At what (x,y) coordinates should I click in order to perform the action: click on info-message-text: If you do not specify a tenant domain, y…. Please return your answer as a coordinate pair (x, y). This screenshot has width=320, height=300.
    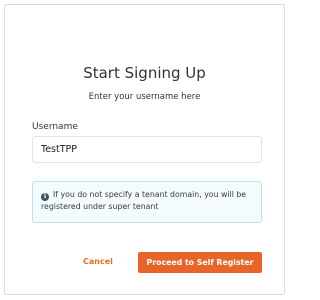
    Looking at the image, I should click on (144, 200).